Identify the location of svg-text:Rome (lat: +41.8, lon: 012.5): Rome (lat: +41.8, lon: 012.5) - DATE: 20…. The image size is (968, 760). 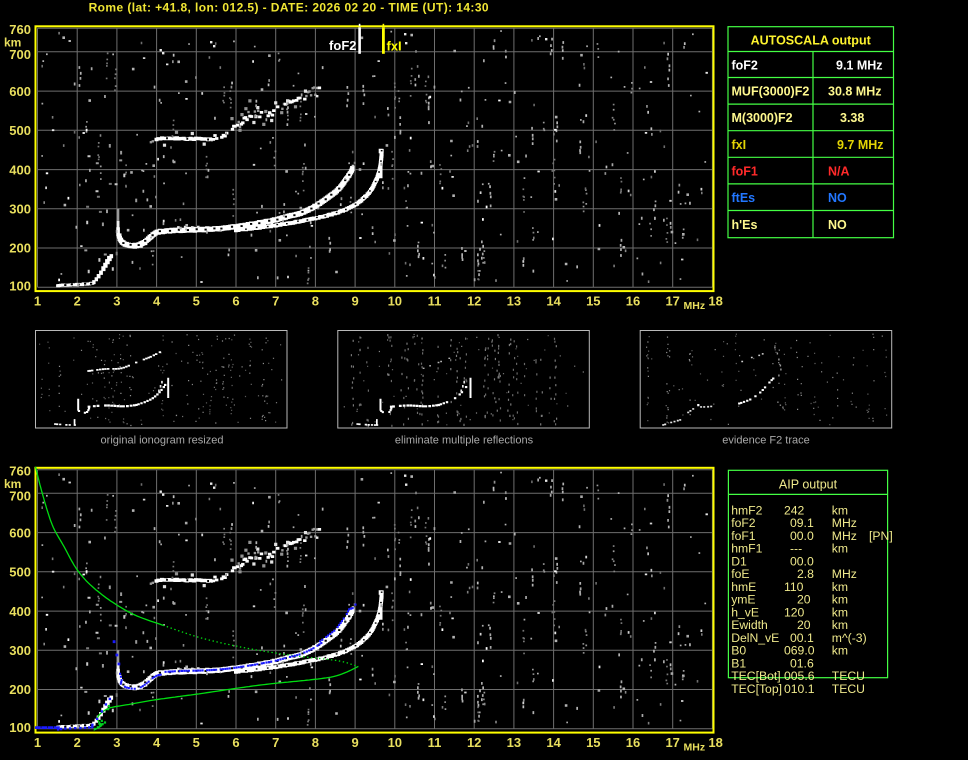
(289, 7).